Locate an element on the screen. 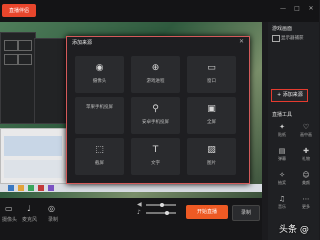 This screenshot has height=240, width=320. camera-toggle-icon: ▭ is located at coordinates (9, 208).